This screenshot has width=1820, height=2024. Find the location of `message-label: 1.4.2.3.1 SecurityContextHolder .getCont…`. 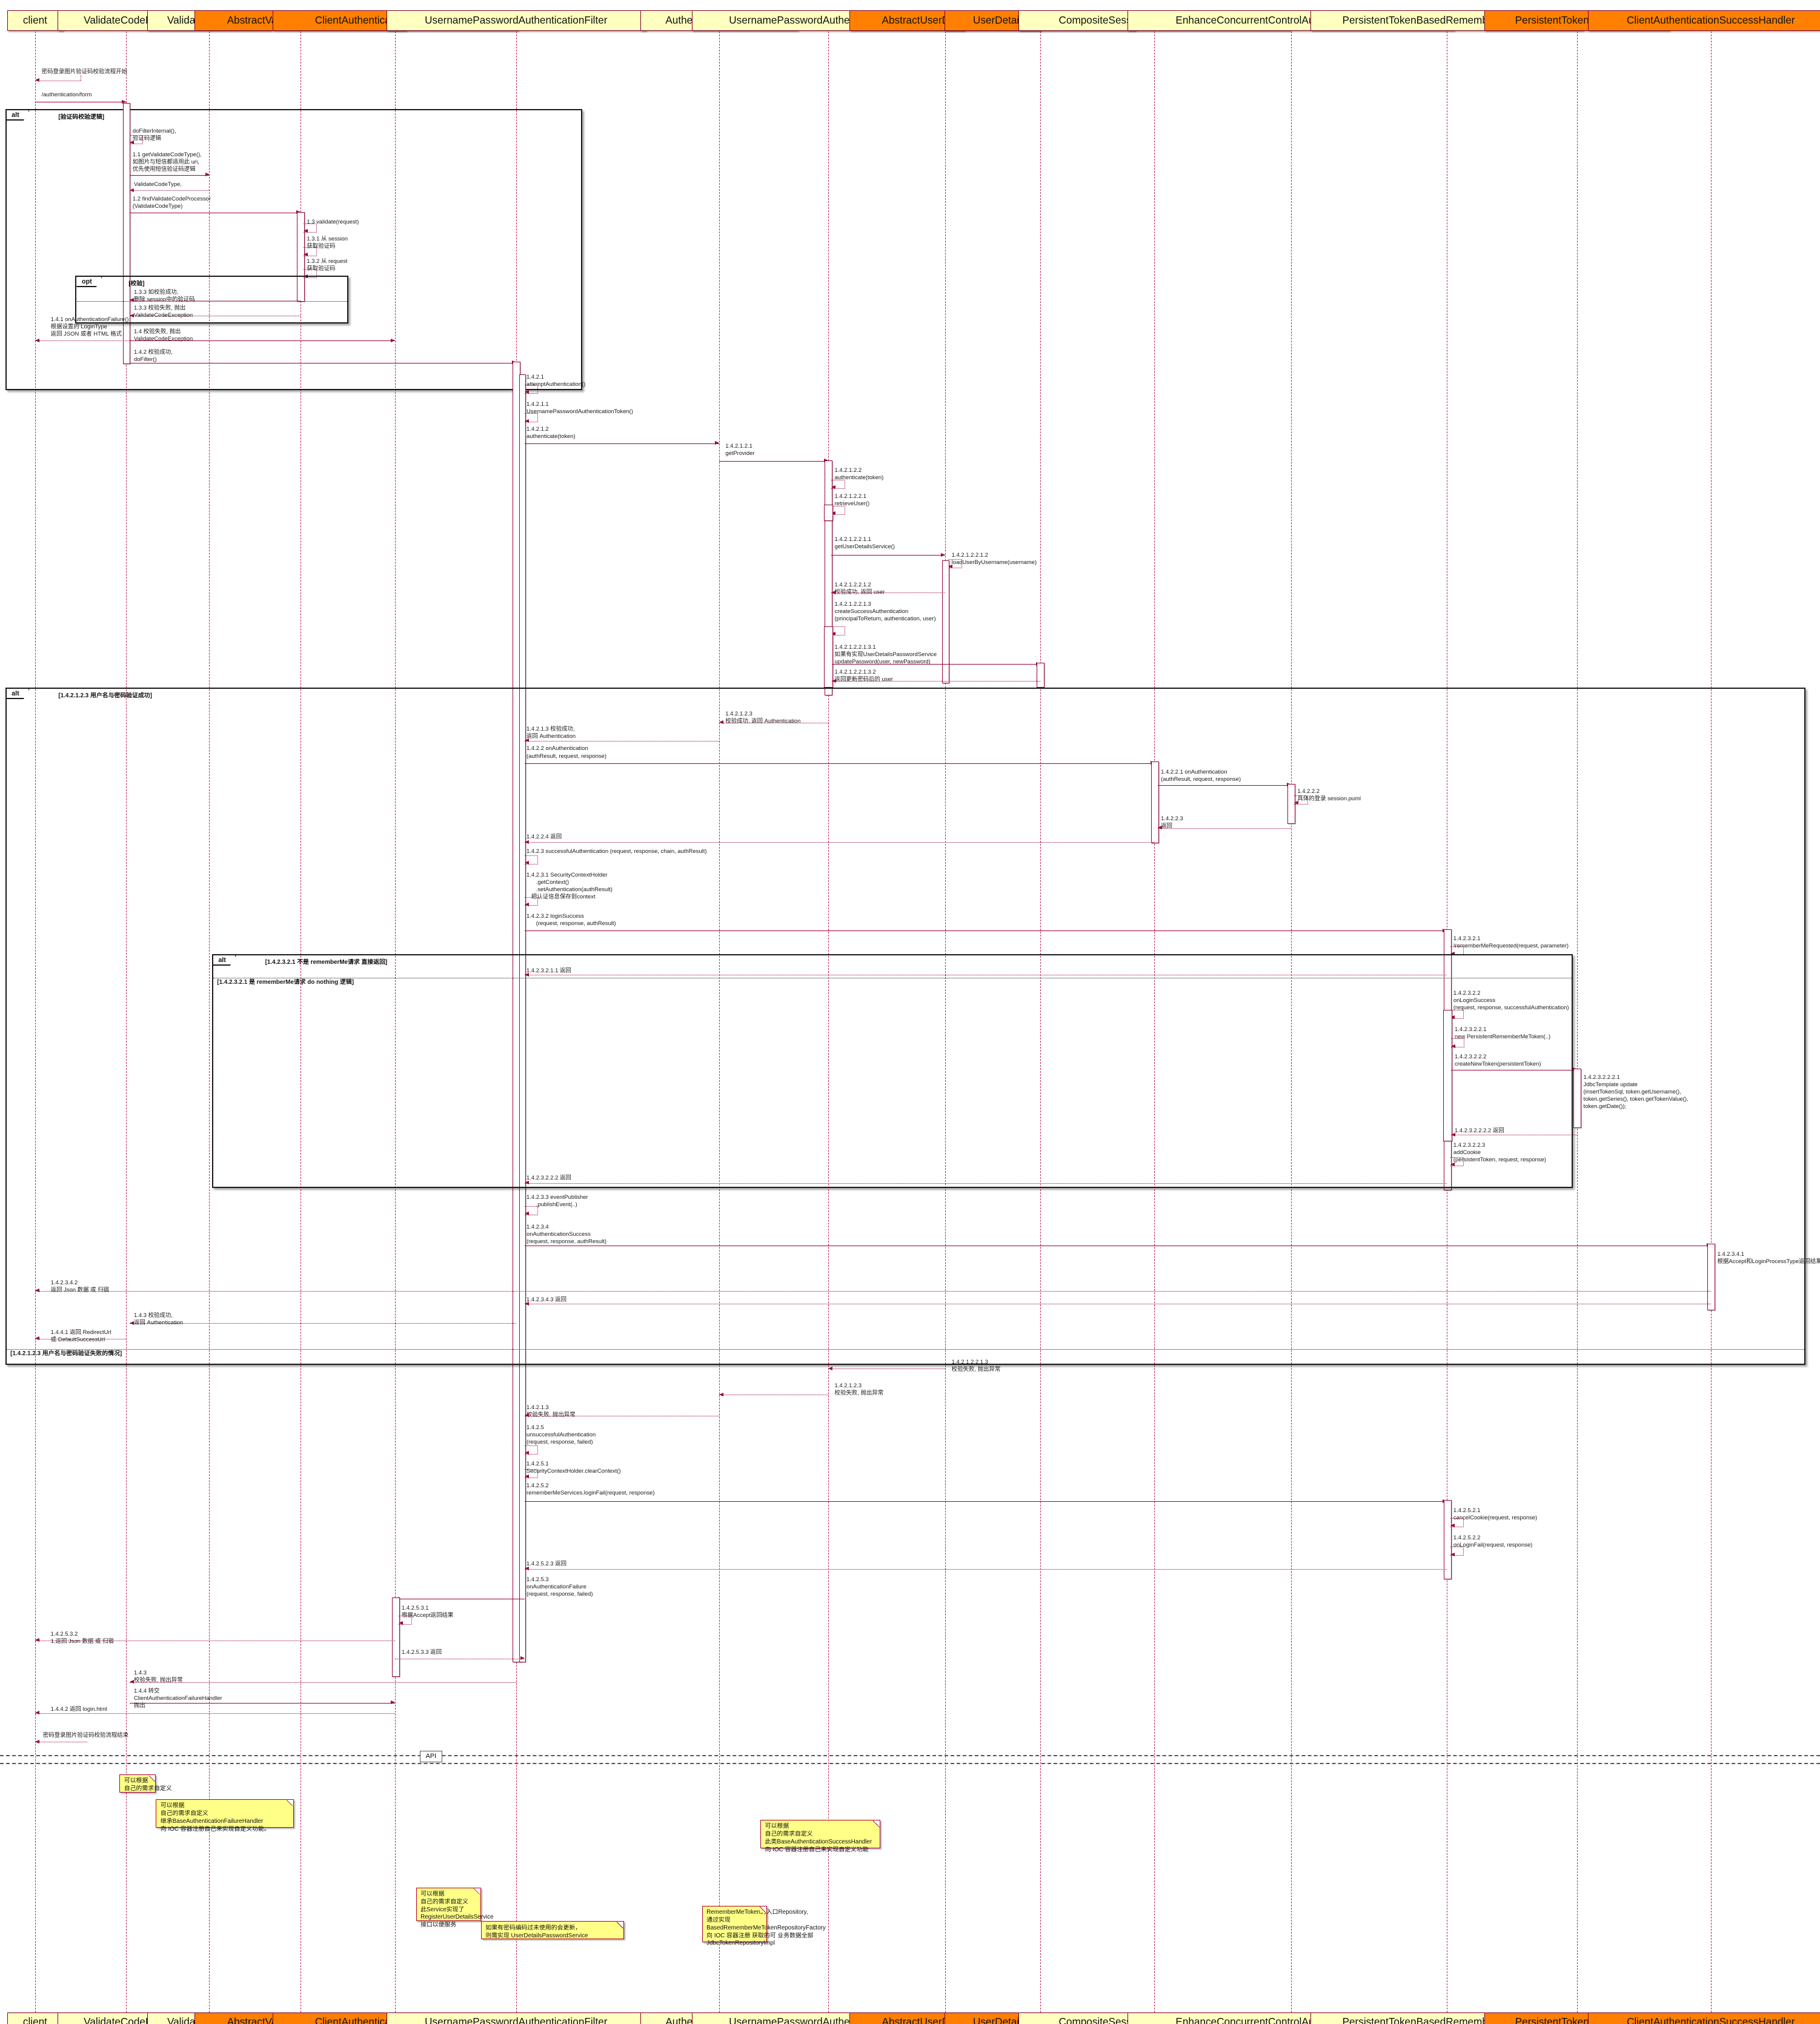

message-label: 1.4.2.3.1 SecurityContextHolder .getCont… is located at coordinates (569, 885).